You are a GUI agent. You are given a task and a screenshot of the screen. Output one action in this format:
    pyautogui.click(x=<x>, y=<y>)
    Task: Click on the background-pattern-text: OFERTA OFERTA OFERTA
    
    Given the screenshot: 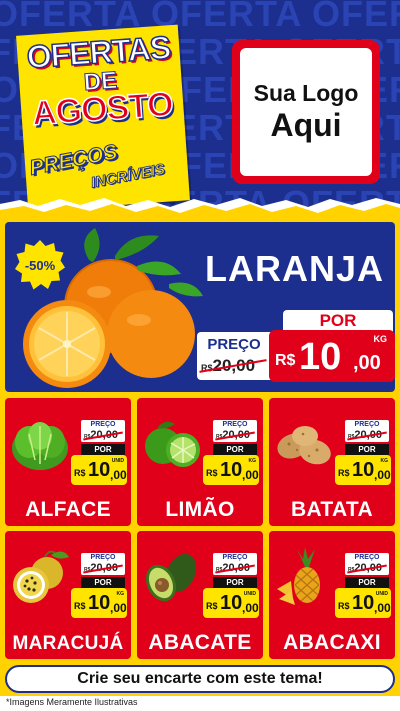 What is the action you would take?
    pyautogui.click(x=200, y=17)
    